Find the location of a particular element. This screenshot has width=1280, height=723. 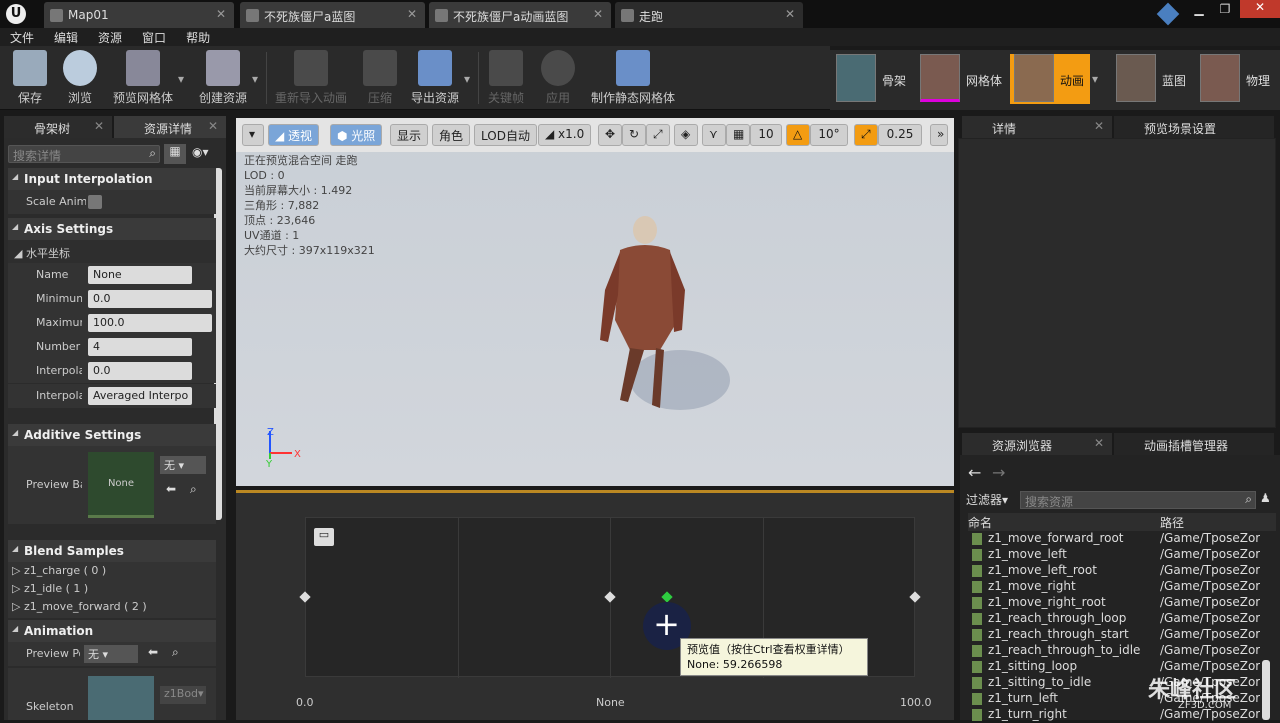

character-button: 角色 is located at coordinates (451, 135).